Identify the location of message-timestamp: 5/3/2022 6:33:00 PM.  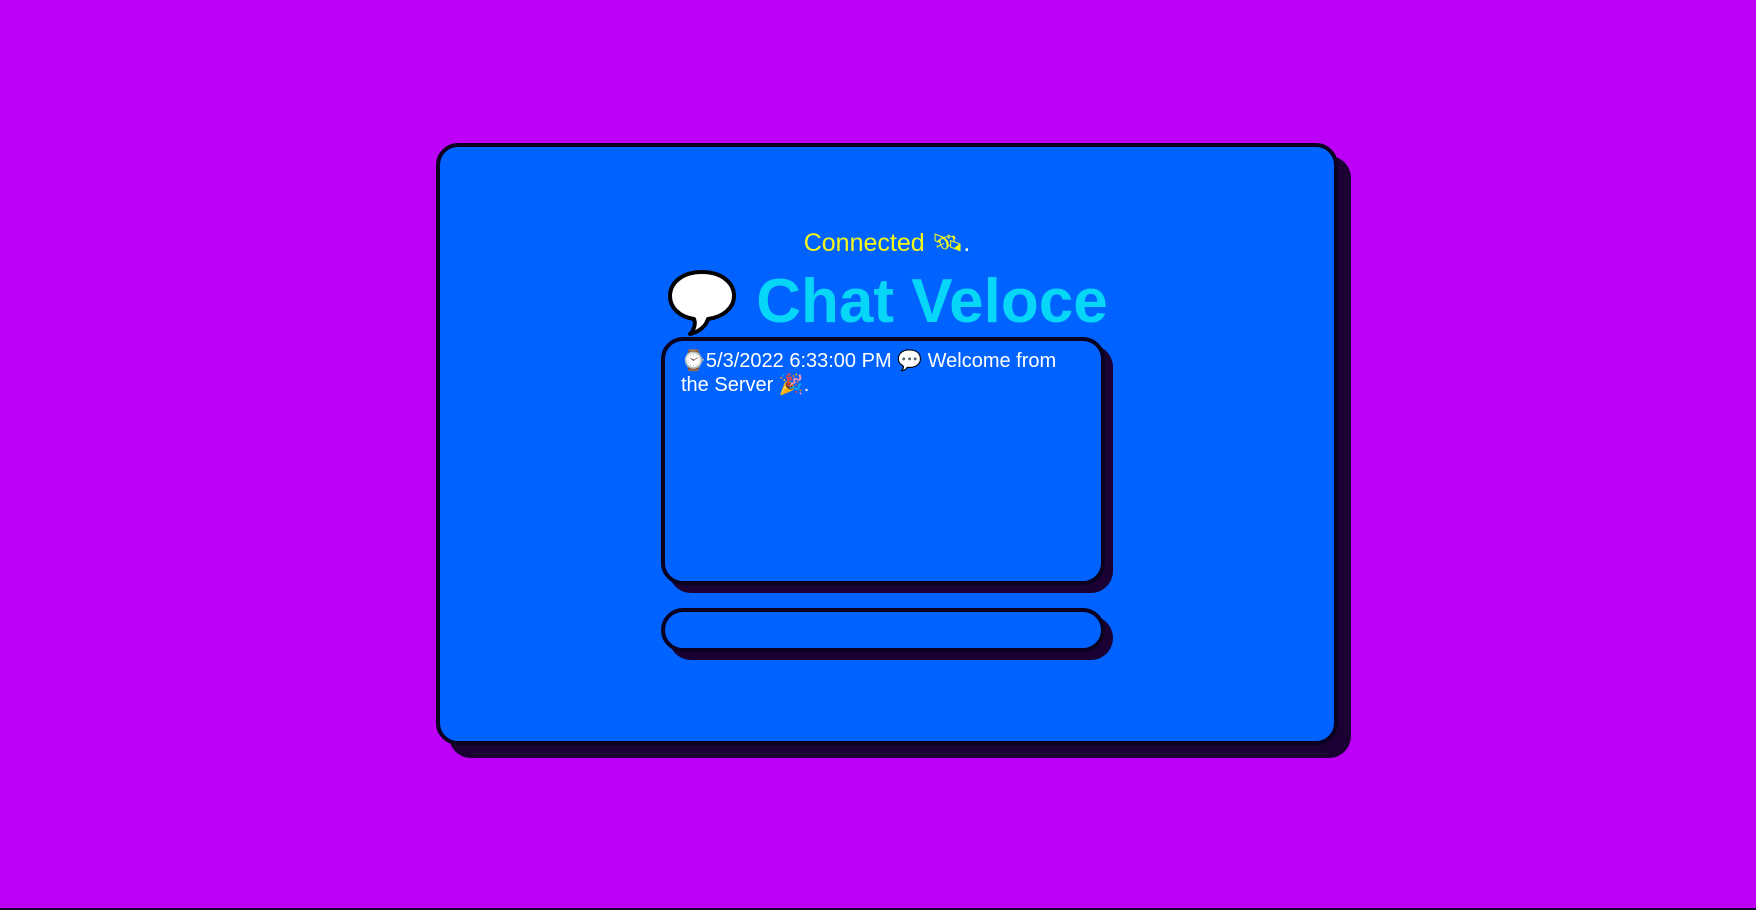
(798, 361).